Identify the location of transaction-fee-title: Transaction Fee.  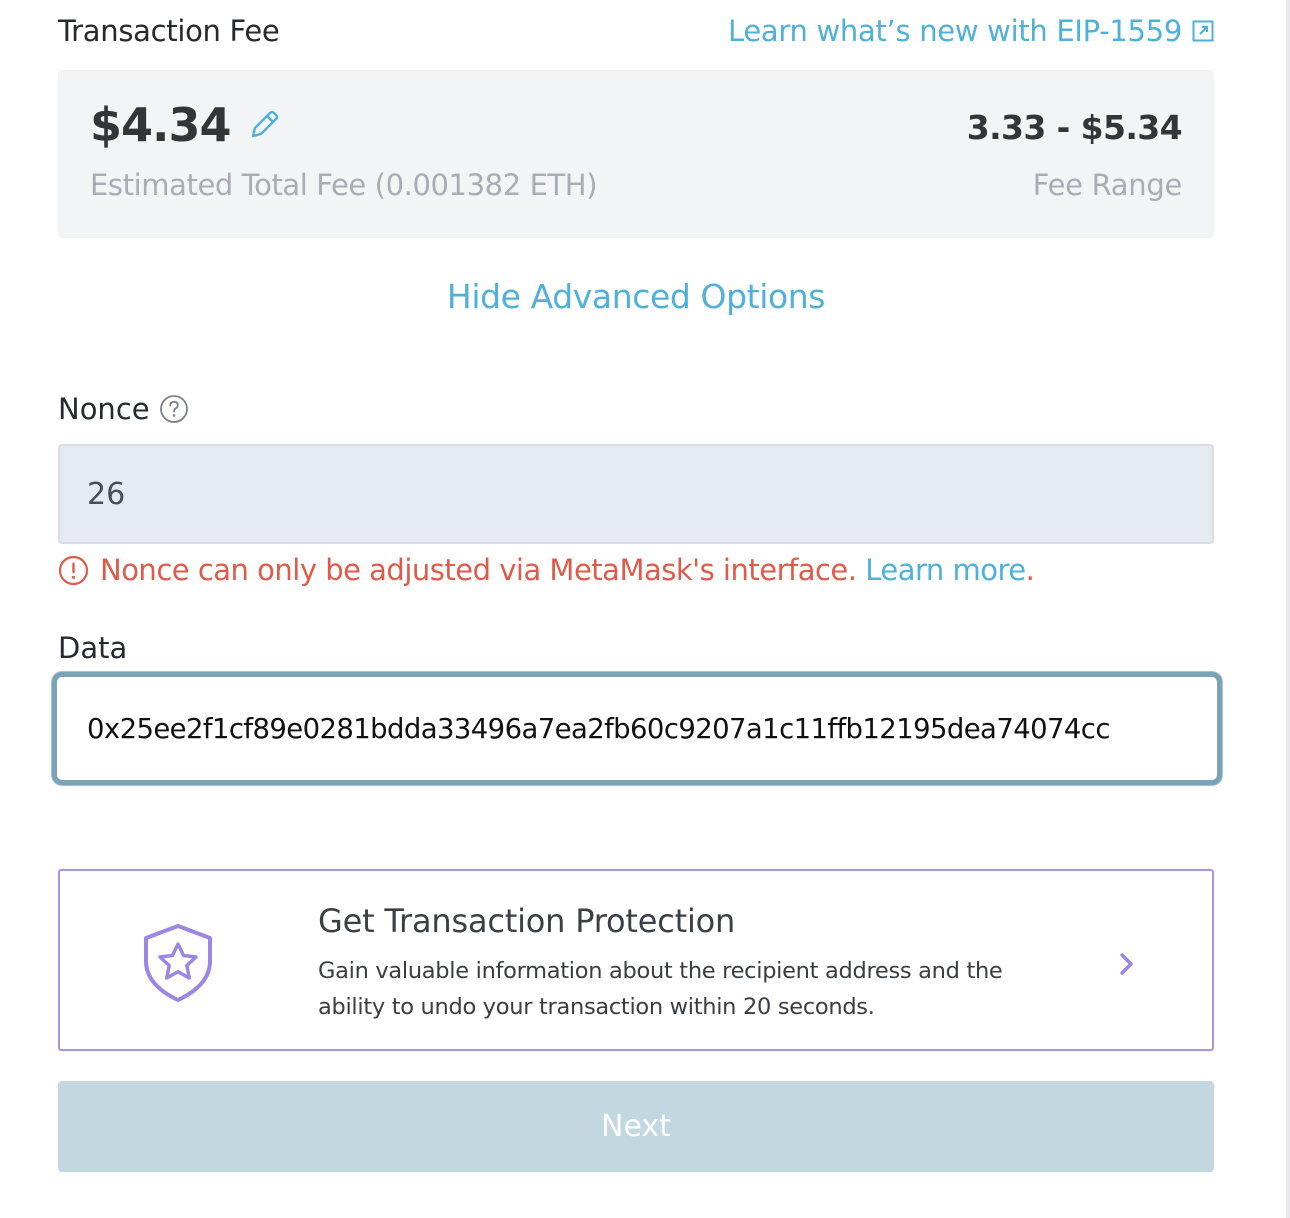
(169, 31).